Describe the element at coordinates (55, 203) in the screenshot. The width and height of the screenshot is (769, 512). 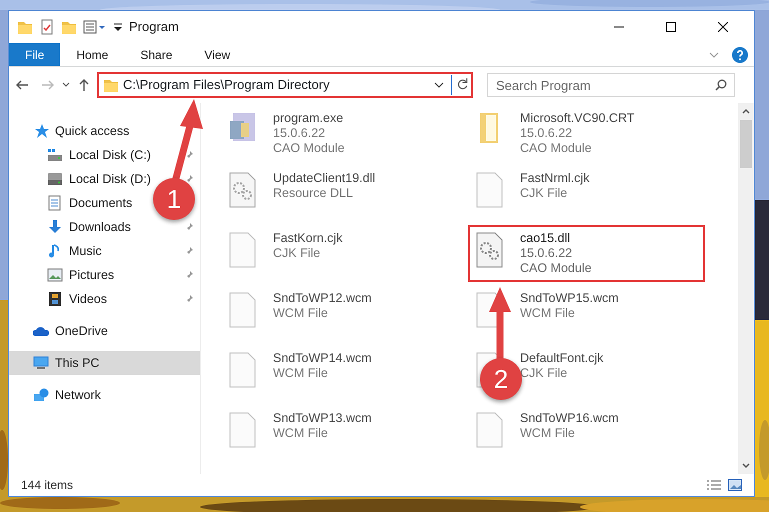
I see `document-icon` at that location.